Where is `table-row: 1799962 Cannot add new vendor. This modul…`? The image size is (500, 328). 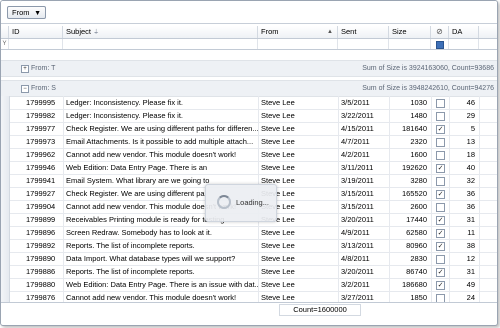 table-row: 1799962 Cannot add new vendor. This modul… is located at coordinates (249, 155).